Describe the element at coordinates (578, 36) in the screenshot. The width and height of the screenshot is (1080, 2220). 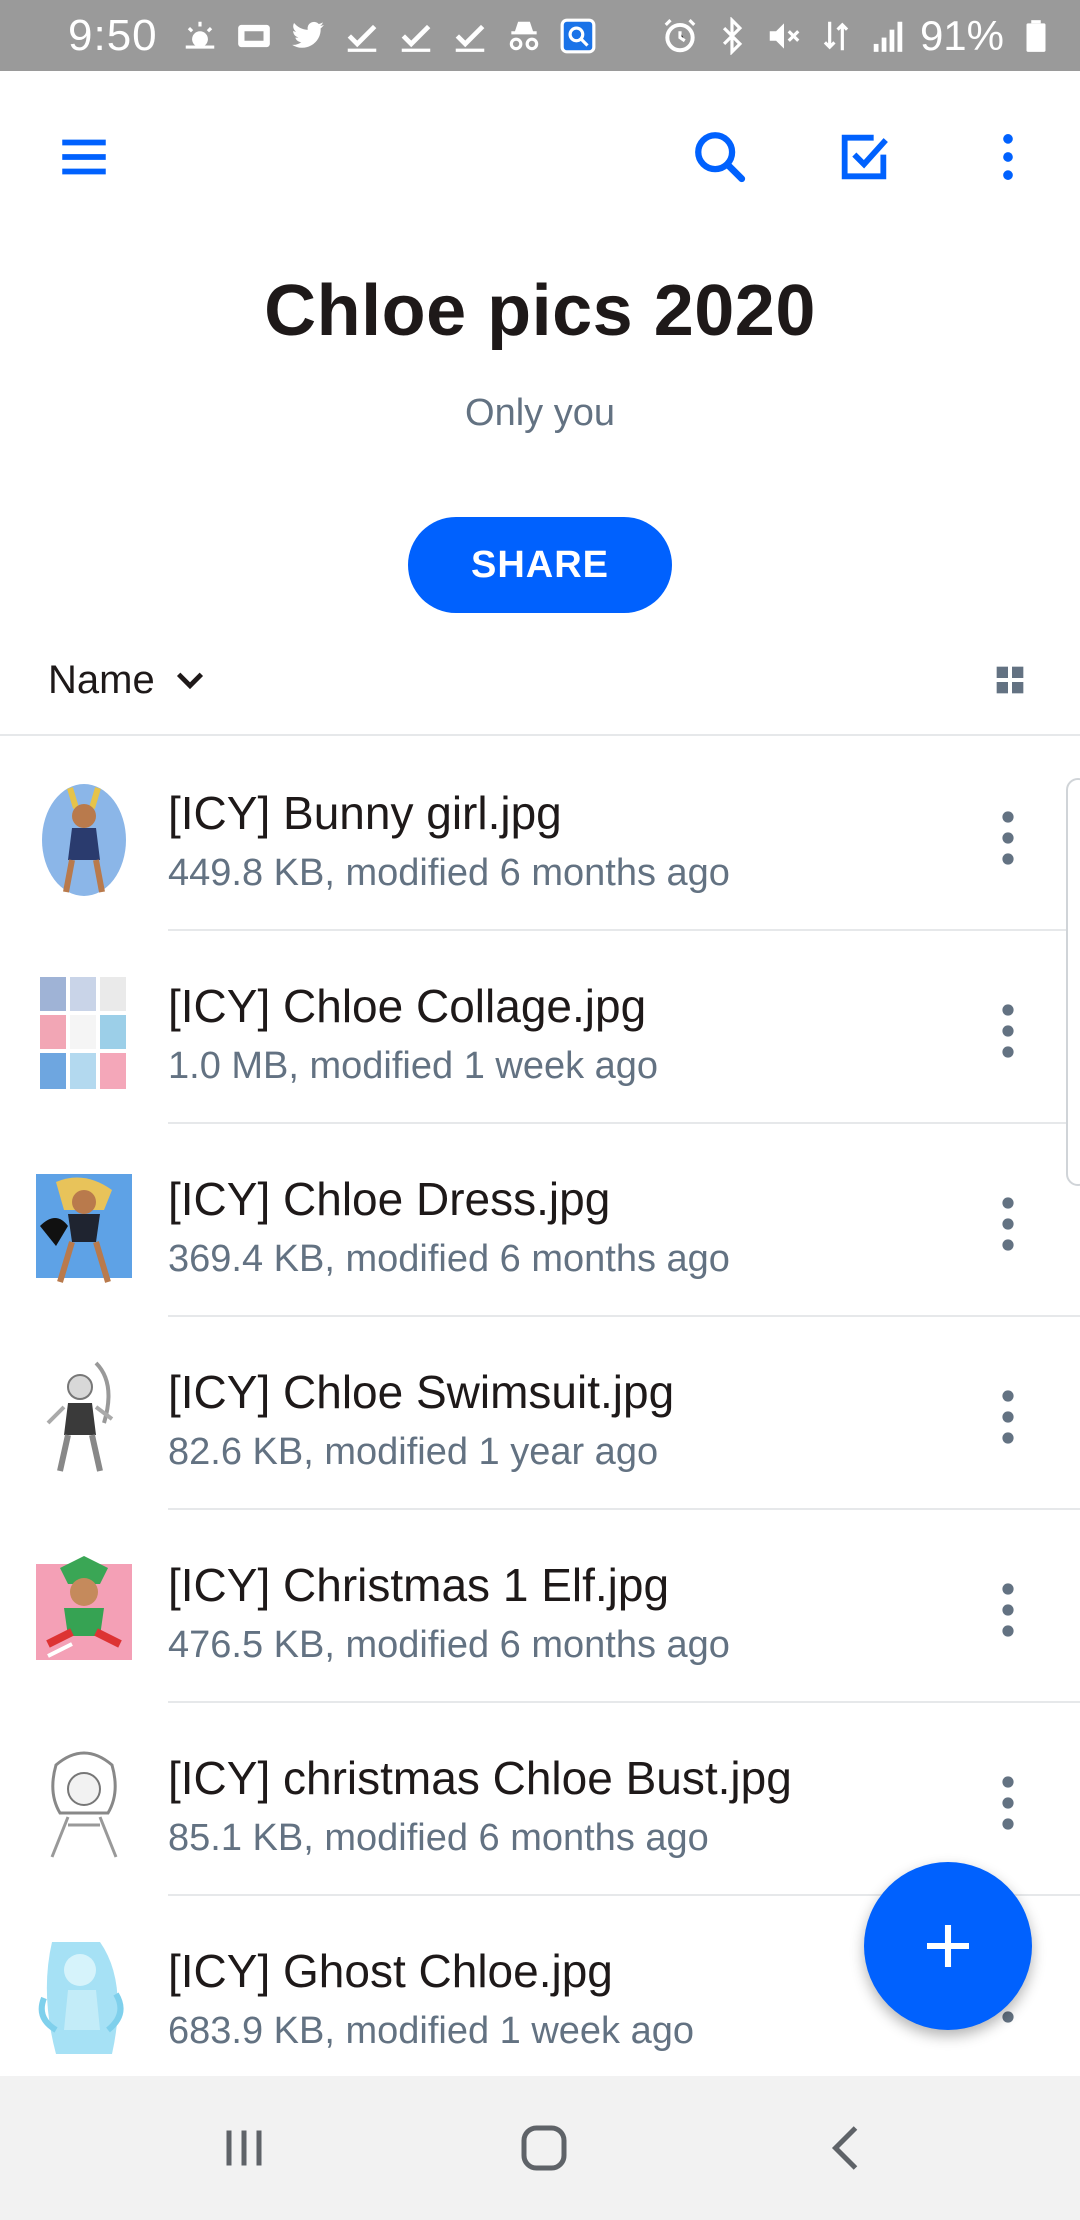
I see `screen-search-icon` at that location.